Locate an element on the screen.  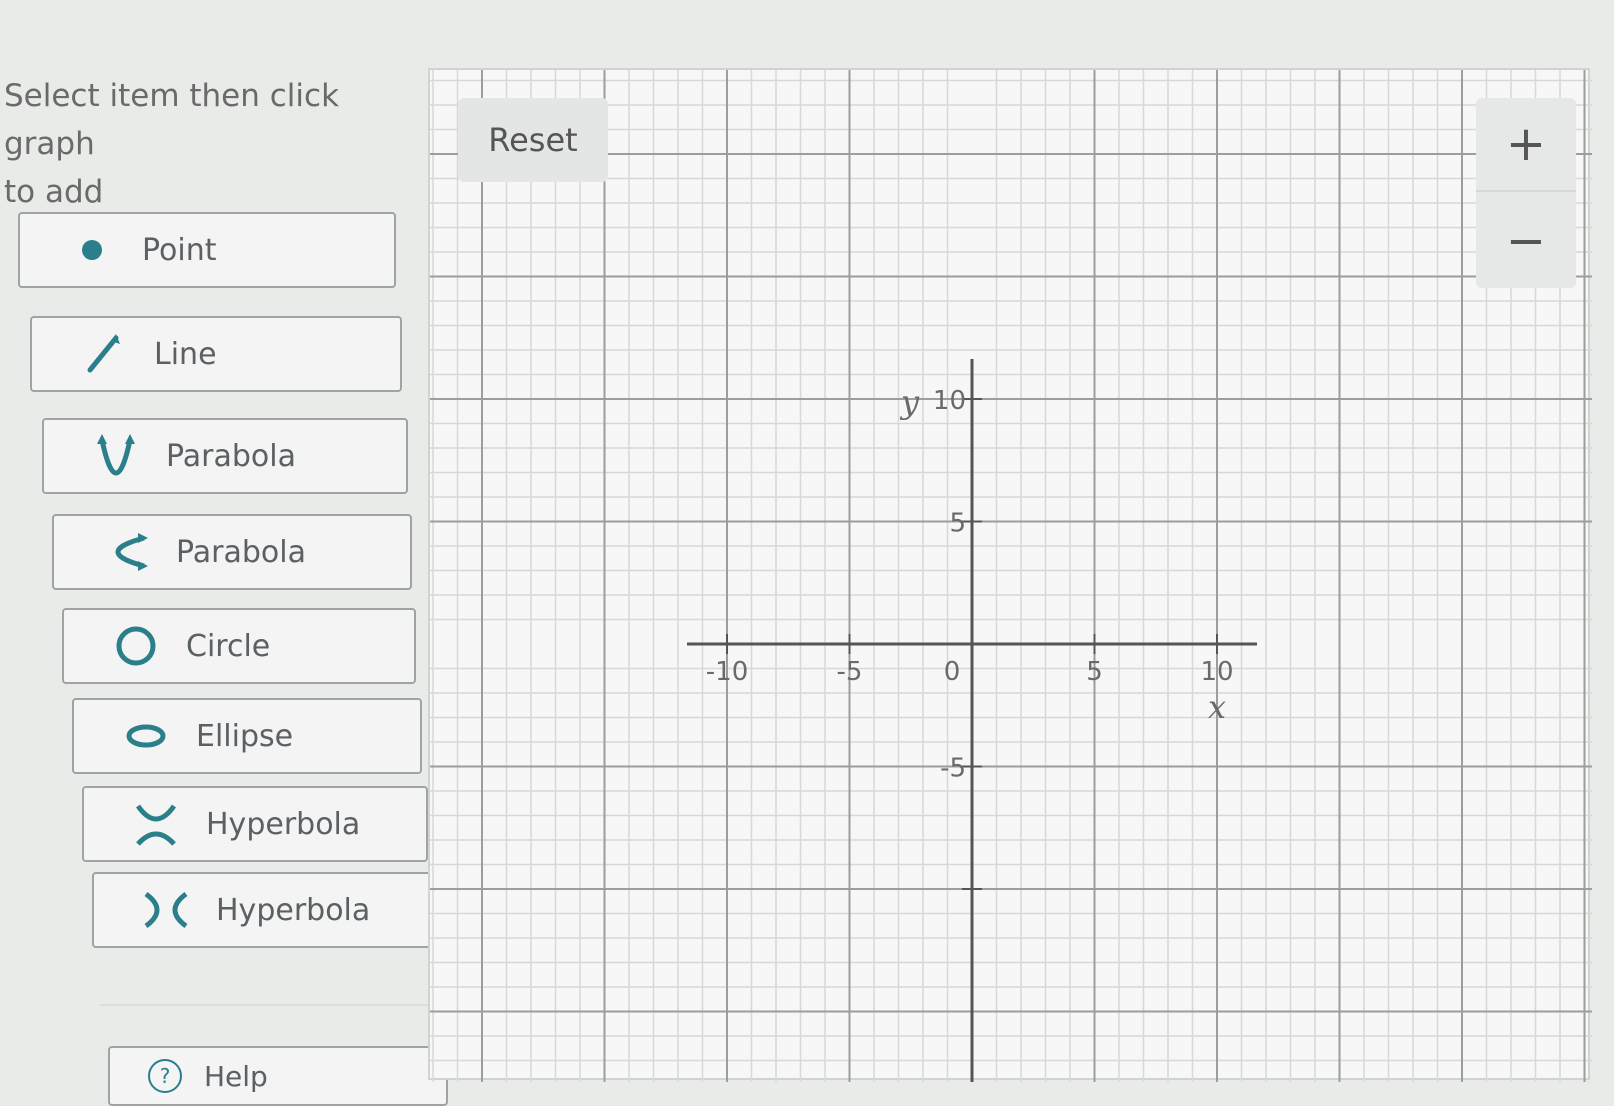
y-tick-label: -5 is located at coordinates (953, 769).